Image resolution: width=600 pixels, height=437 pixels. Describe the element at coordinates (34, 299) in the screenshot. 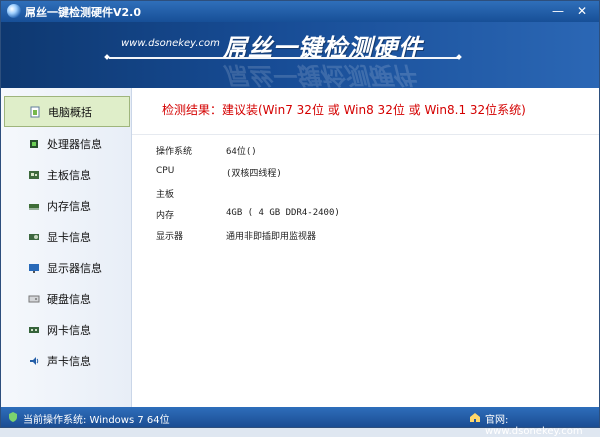

I see `hard-disk-icon` at that location.